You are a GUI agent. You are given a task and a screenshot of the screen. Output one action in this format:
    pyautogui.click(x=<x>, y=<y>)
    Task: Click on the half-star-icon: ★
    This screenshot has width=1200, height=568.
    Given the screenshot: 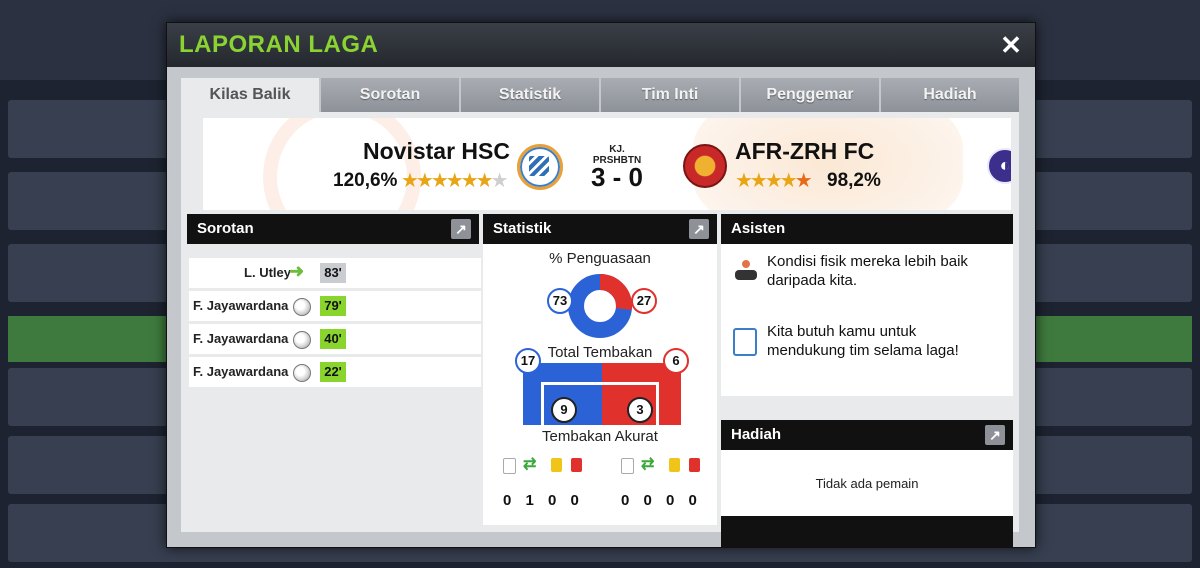 What is the action you would take?
    pyautogui.click(x=803, y=181)
    